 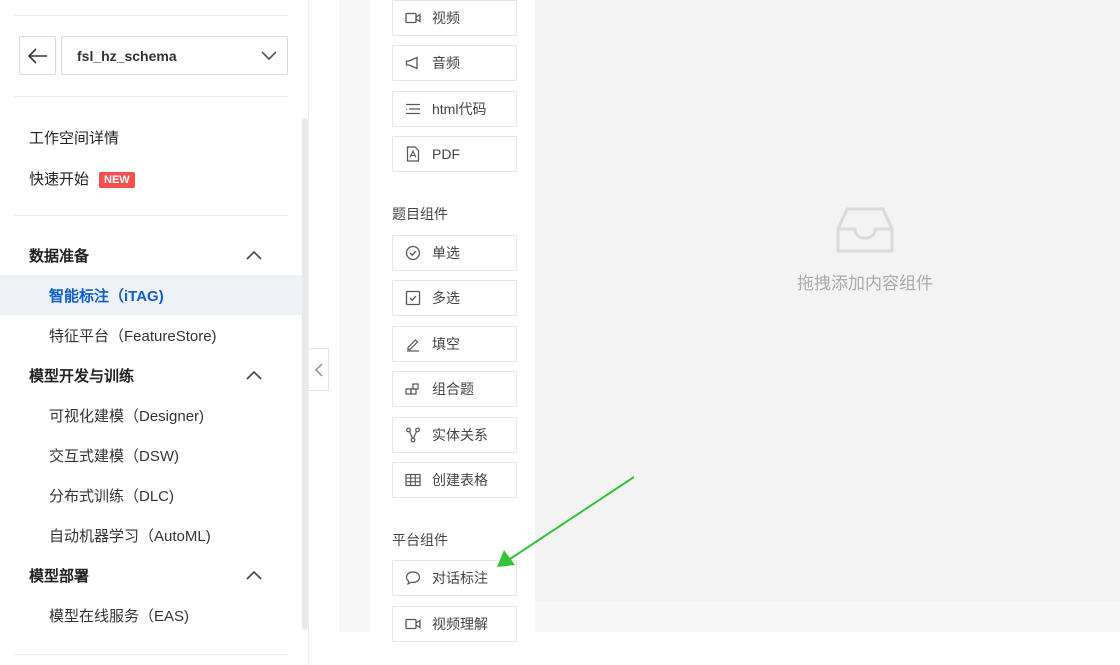 I want to click on component-multi-choice: 多选, so click(x=454, y=298).